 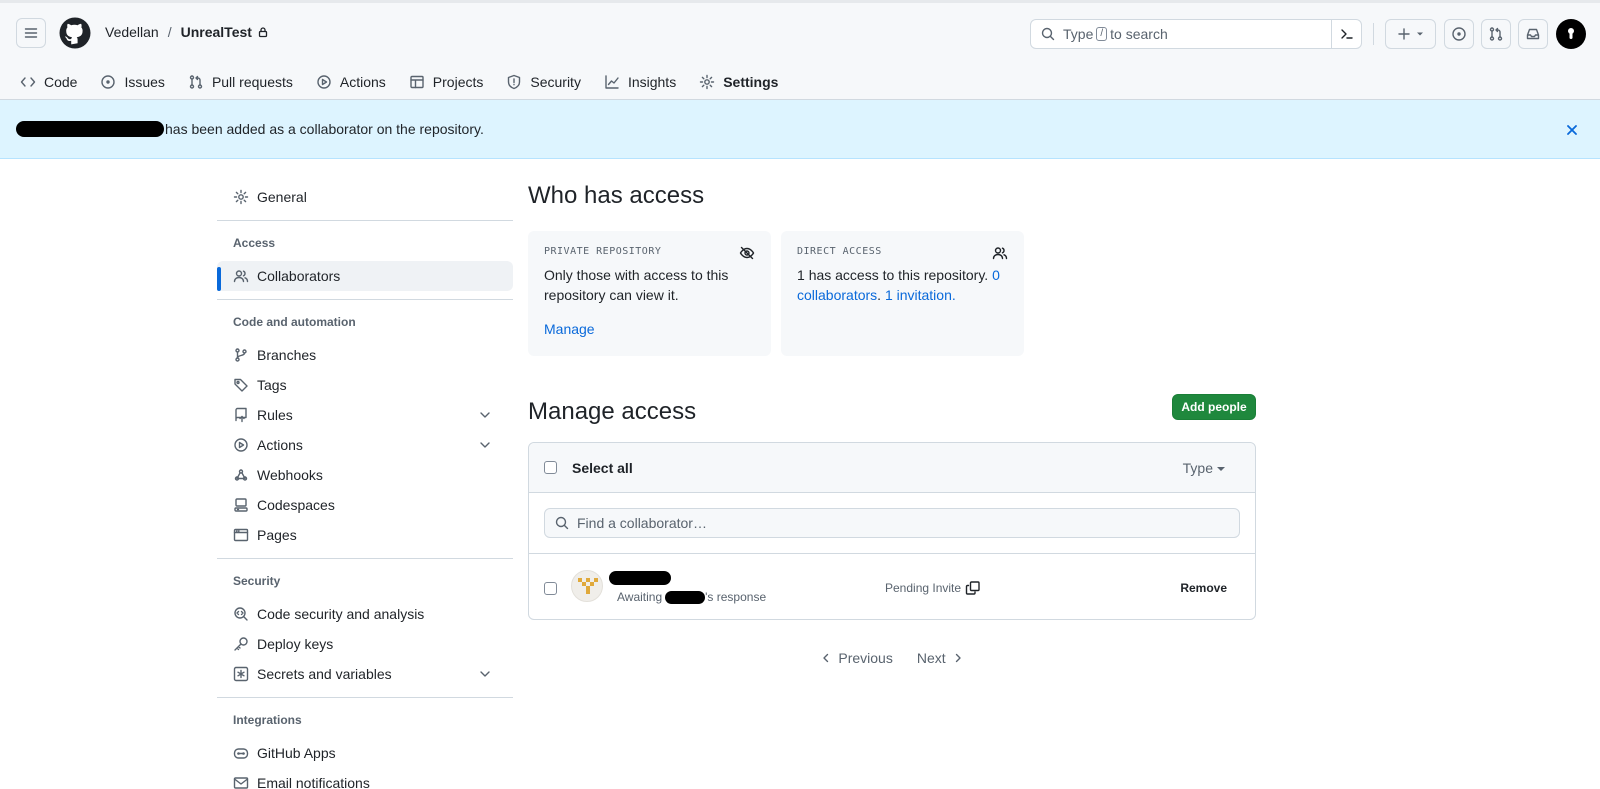 What do you see at coordinates (587, 586) in the screenshot?
I see `collaborator-avatar` at bounding box center [587, 586].